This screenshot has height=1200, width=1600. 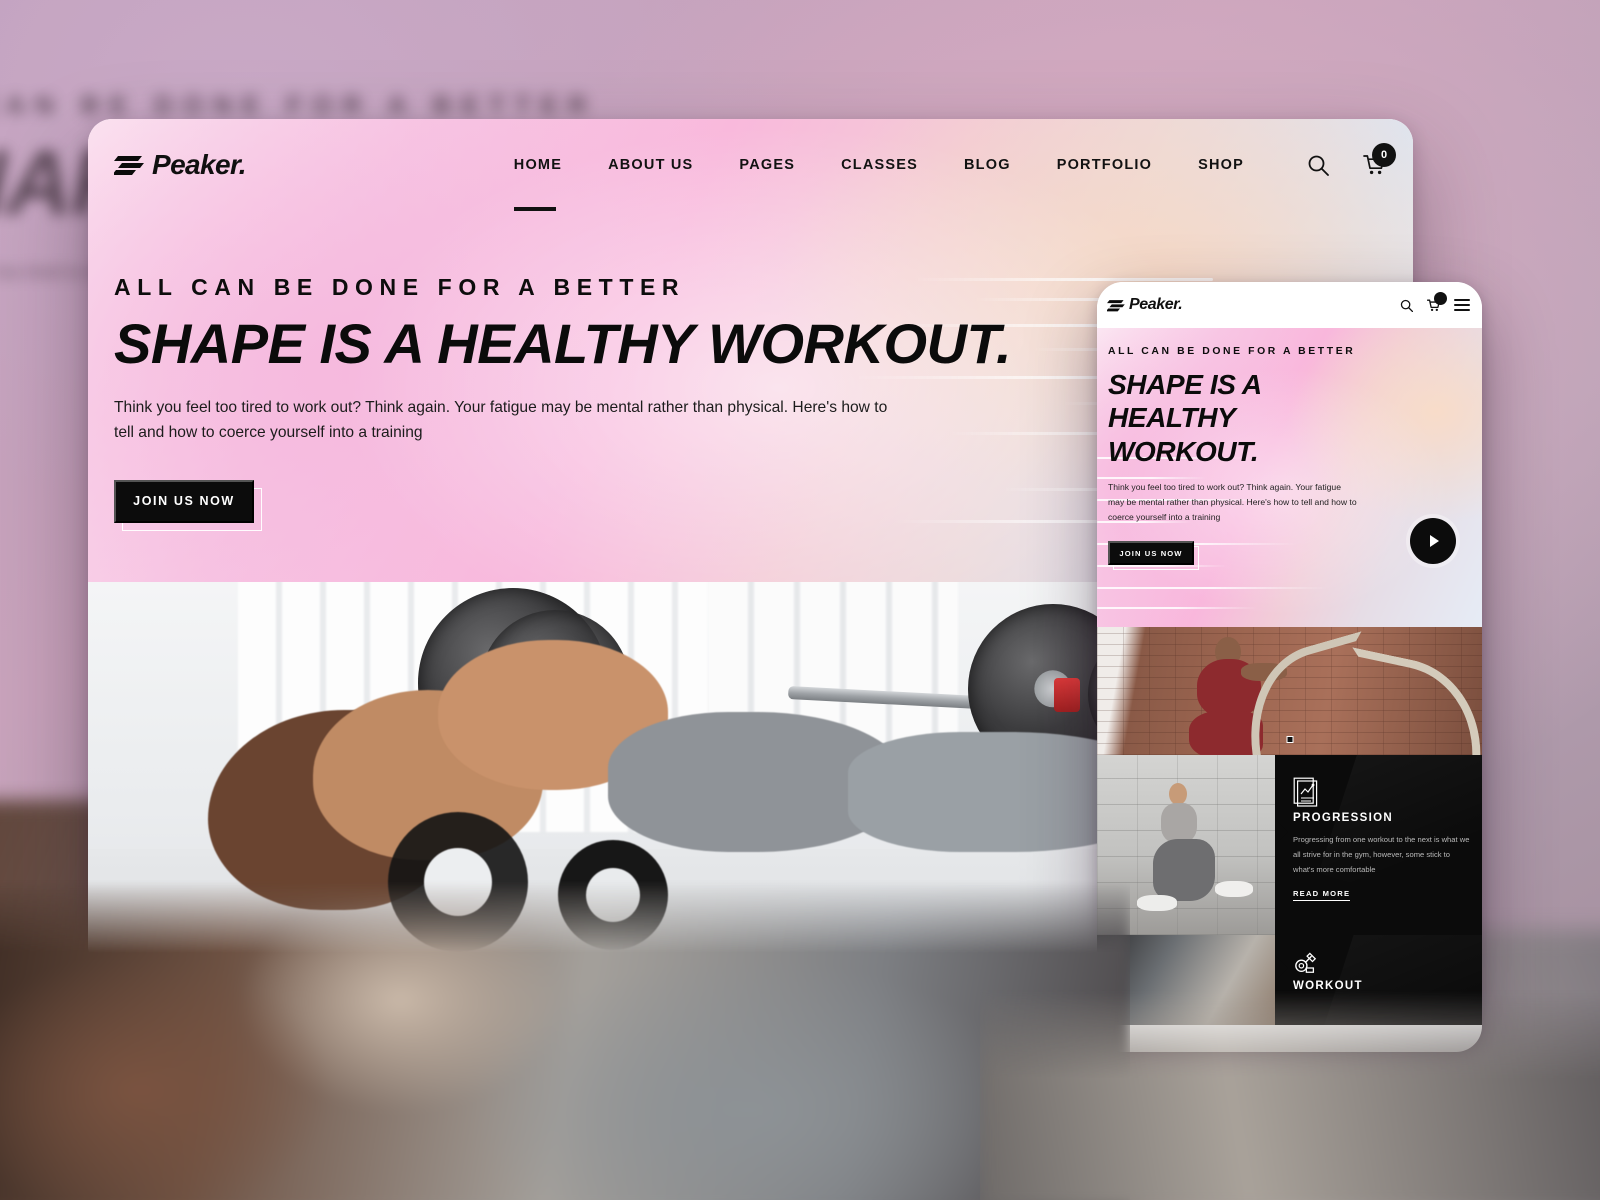 I want to click on progression-card-title: PROGRESSION, so click(x=1343, y=818).